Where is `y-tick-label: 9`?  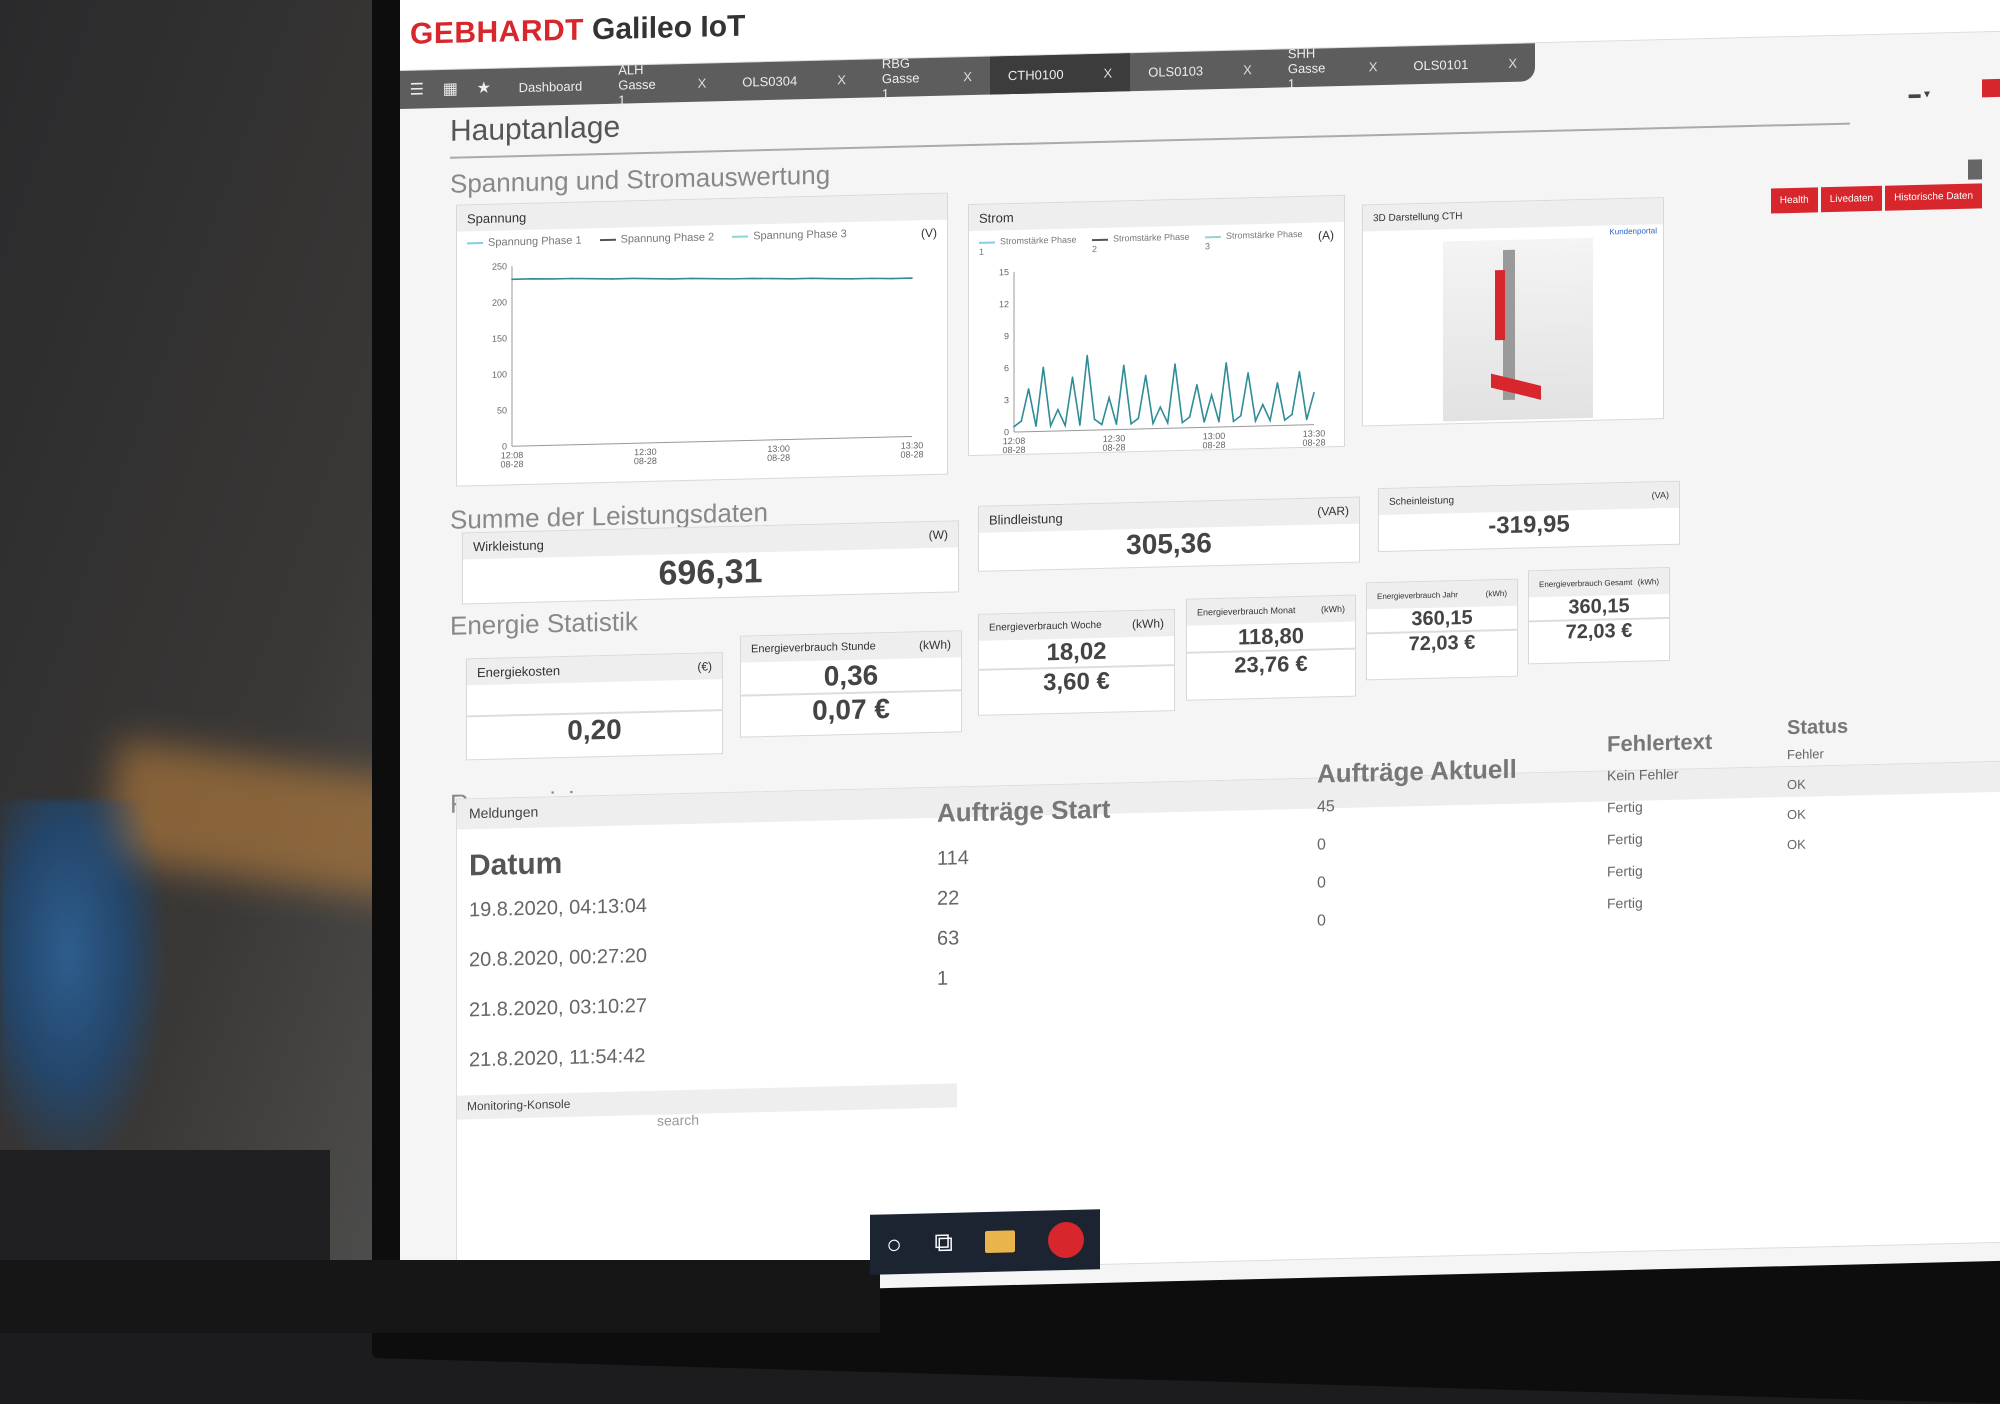
y-tick-label: 9 is located at coordinates (1006, 336).